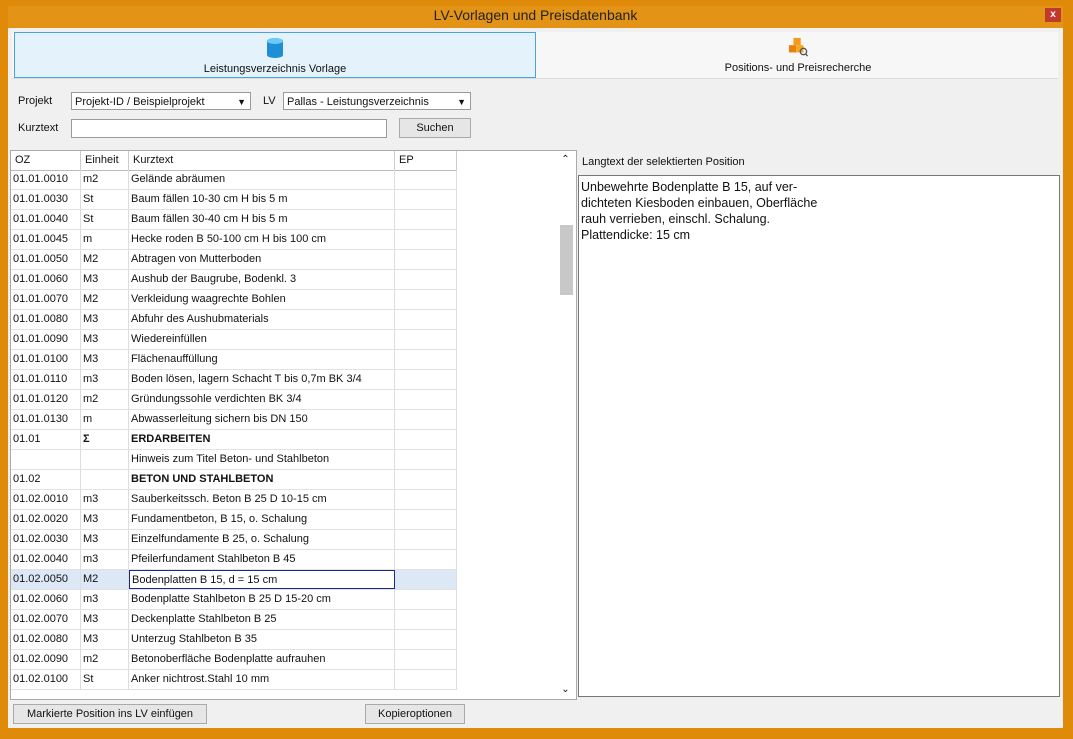 Image resolution: width=1073 pixels, height=739 pixels. I want to click on cell-kurztext: Bodenplatten B 15, d = 15 cm, so click(262, 579).